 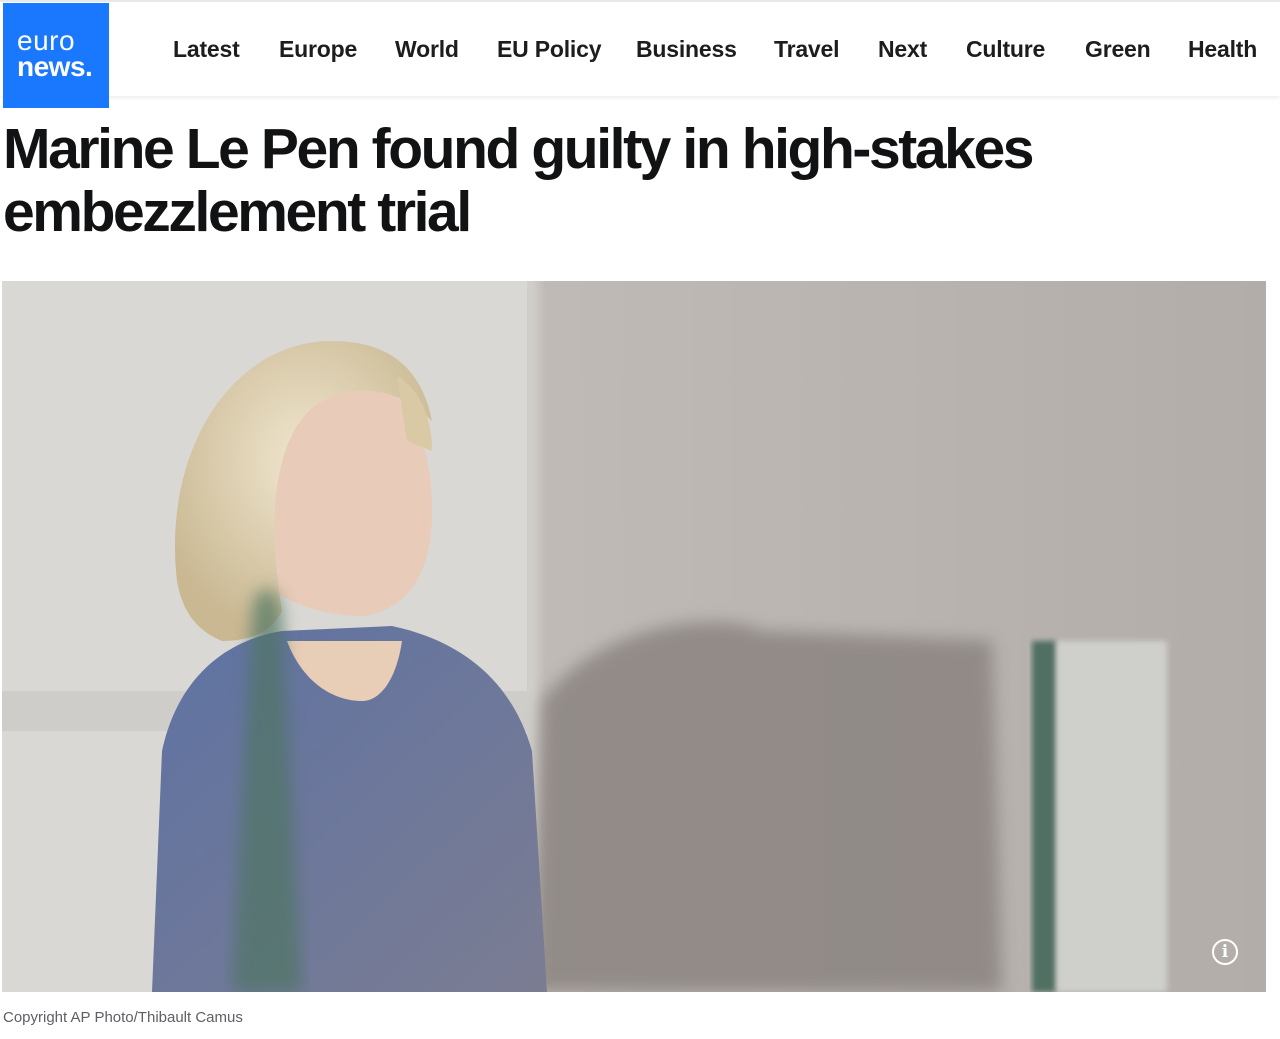 I want to click on nav-item-health: Health, so click(x=1222, y=49).